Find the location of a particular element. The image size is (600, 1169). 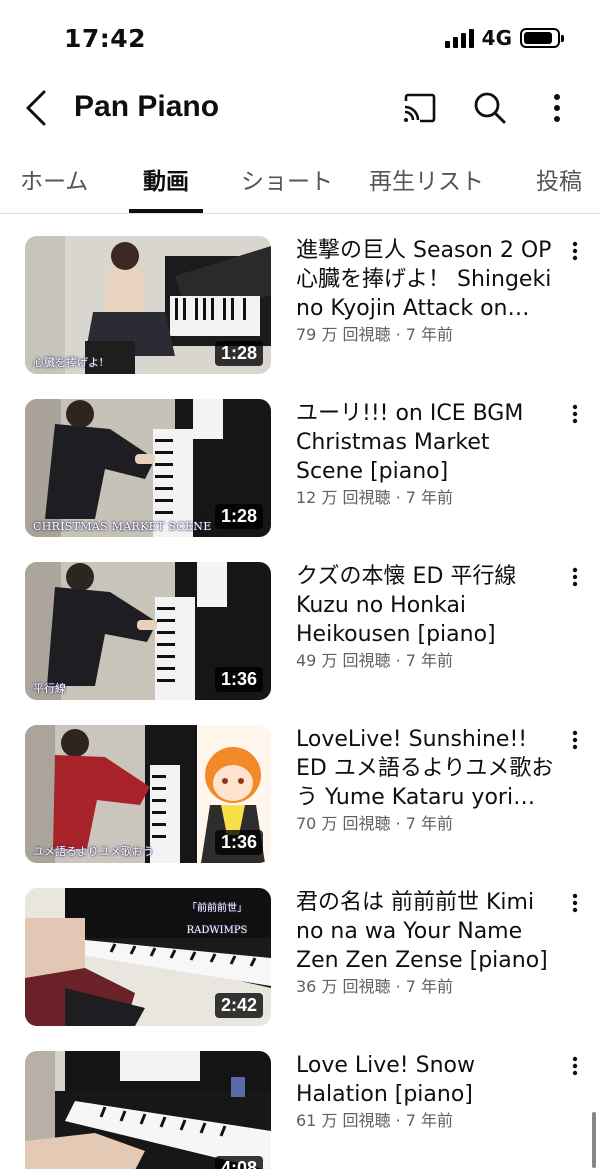

back-button is located at coordinates (38, 108).